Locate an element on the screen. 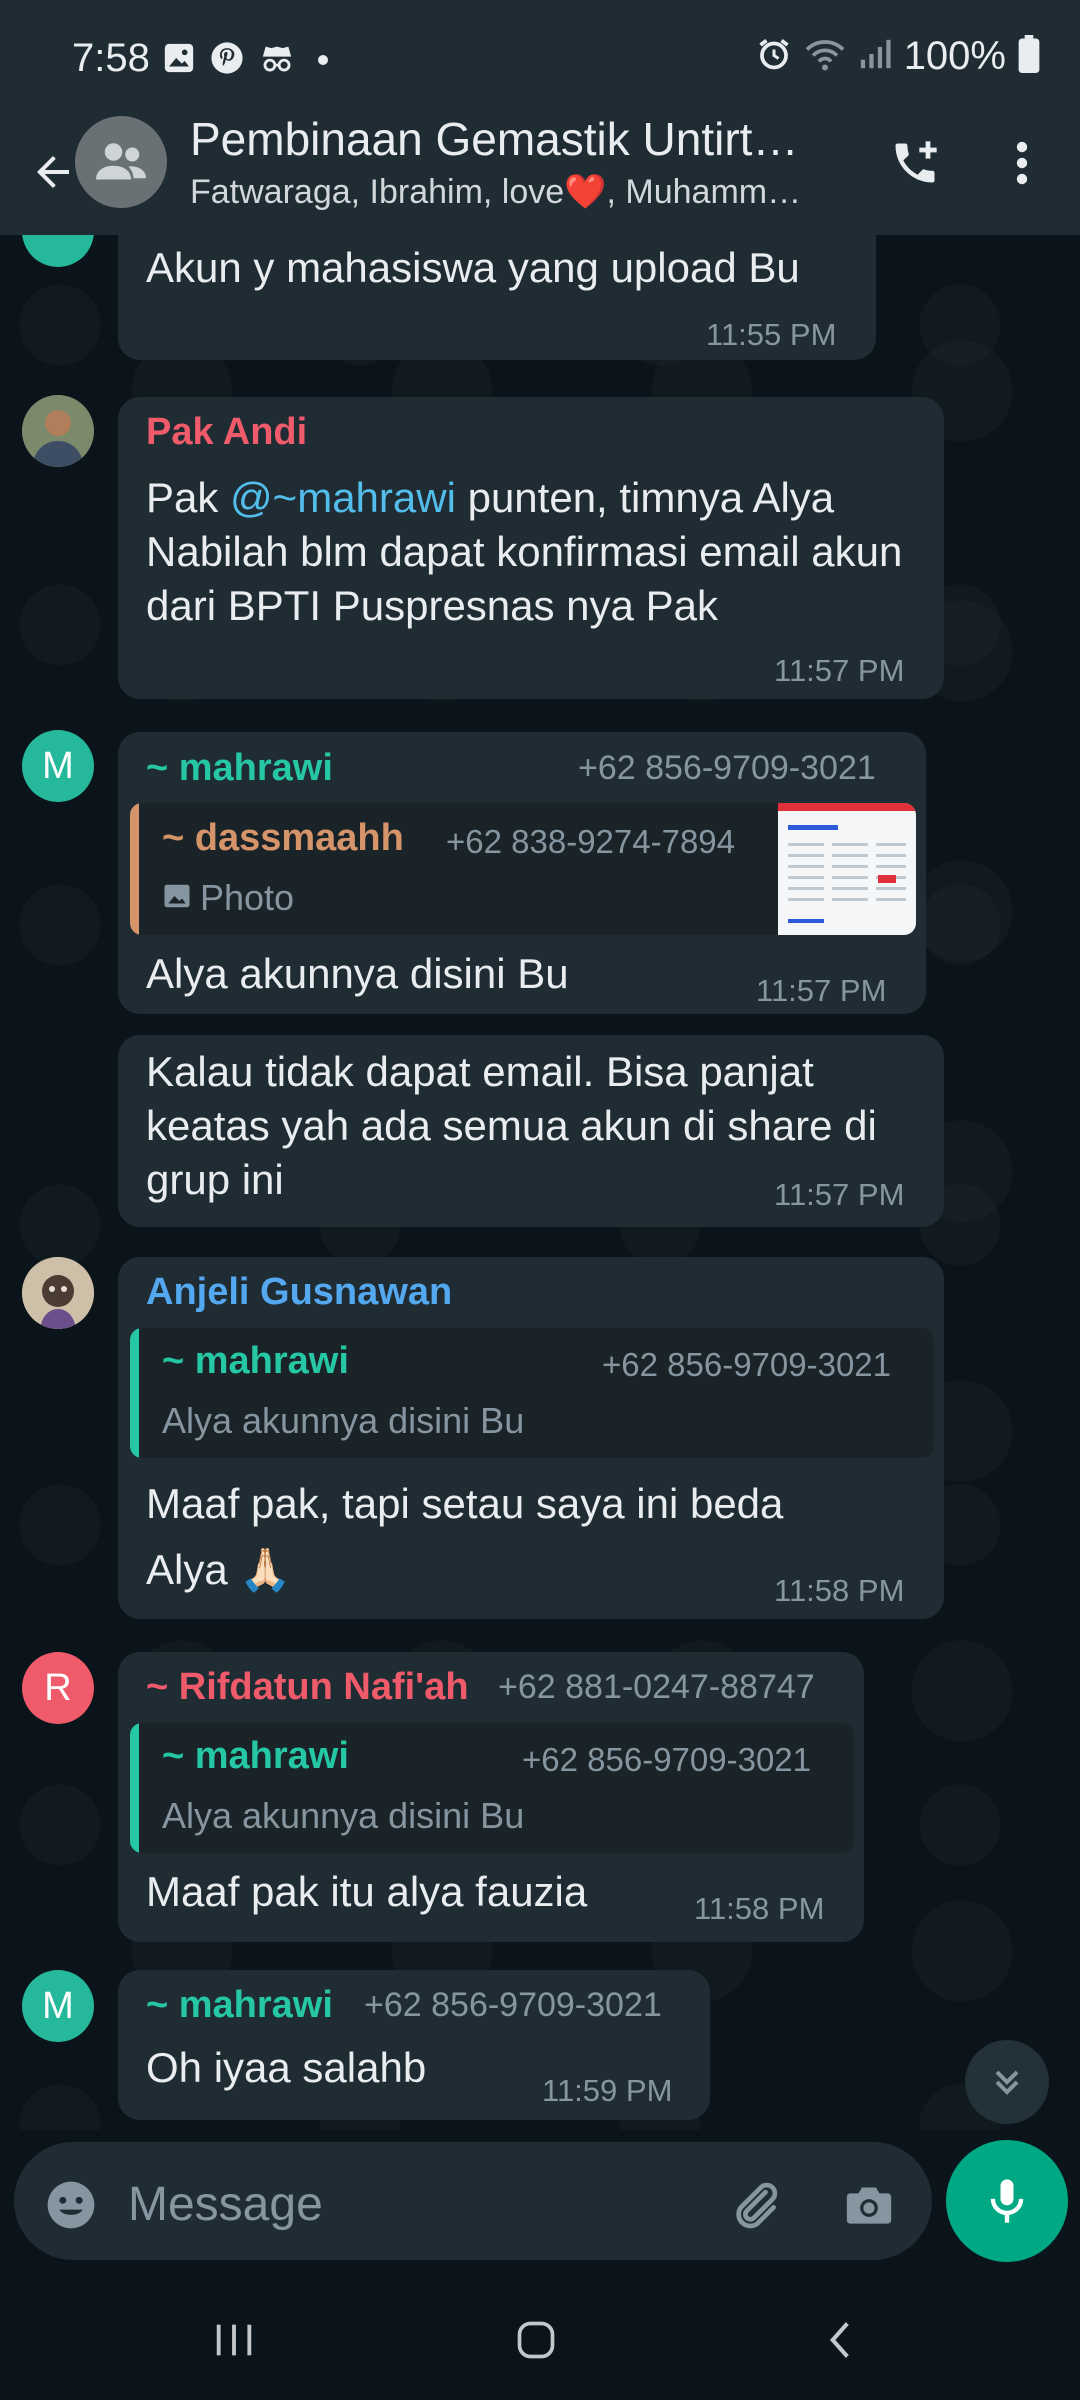 This screenshot has width=1080, height=2400. voice-message-button is located at coordinates (1007, 2201).